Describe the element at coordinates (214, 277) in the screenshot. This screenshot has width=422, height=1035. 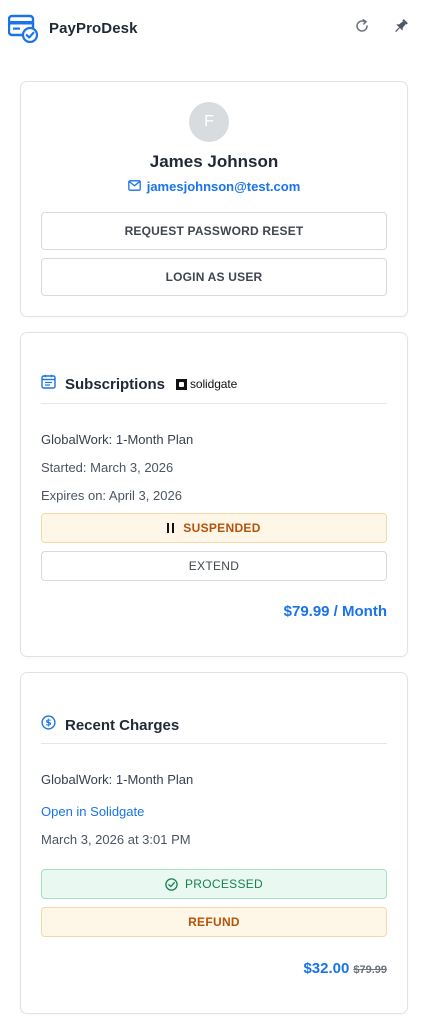
I see `login-as-user-button: LOGIN AS USER` at that location.